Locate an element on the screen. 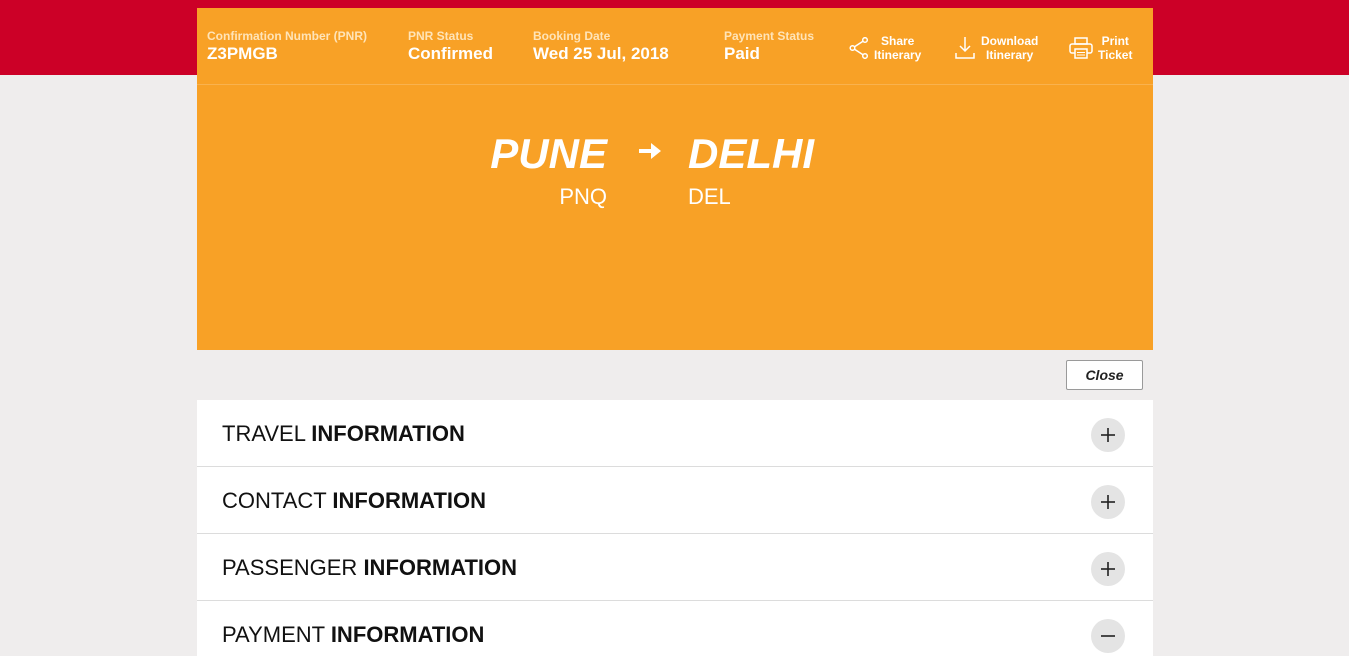  payment-information-section: PAYMENT INFORMATION is located at coordinates (675, 628).